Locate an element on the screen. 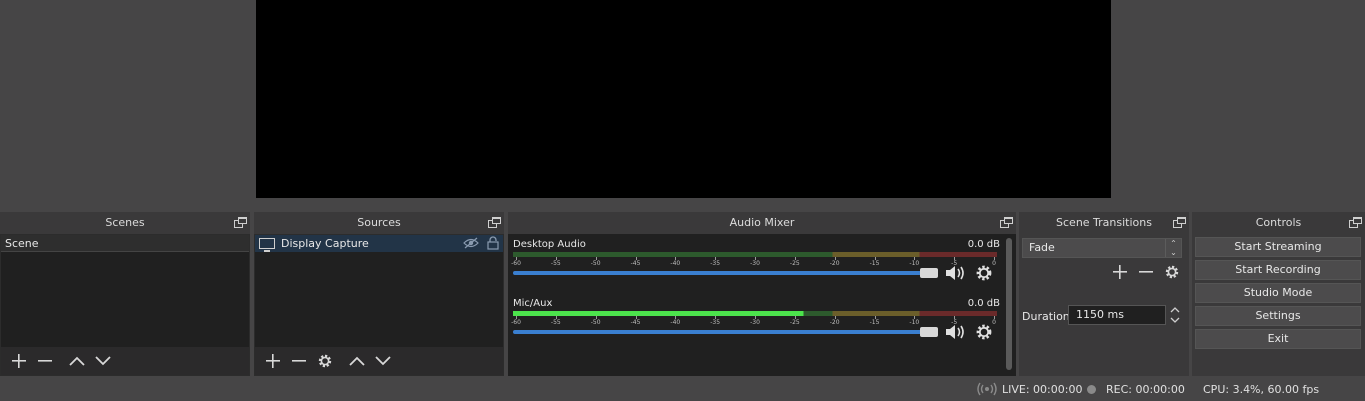 The width and height of the screenshot is (1365, 401). start-streaming-button: Start Streaming is located at coordinates (1278, 247).